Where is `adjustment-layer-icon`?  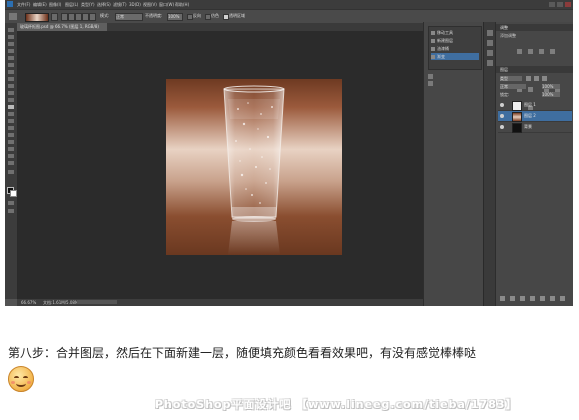
adjustment-layer-icon is located at coordinates (532, 298).